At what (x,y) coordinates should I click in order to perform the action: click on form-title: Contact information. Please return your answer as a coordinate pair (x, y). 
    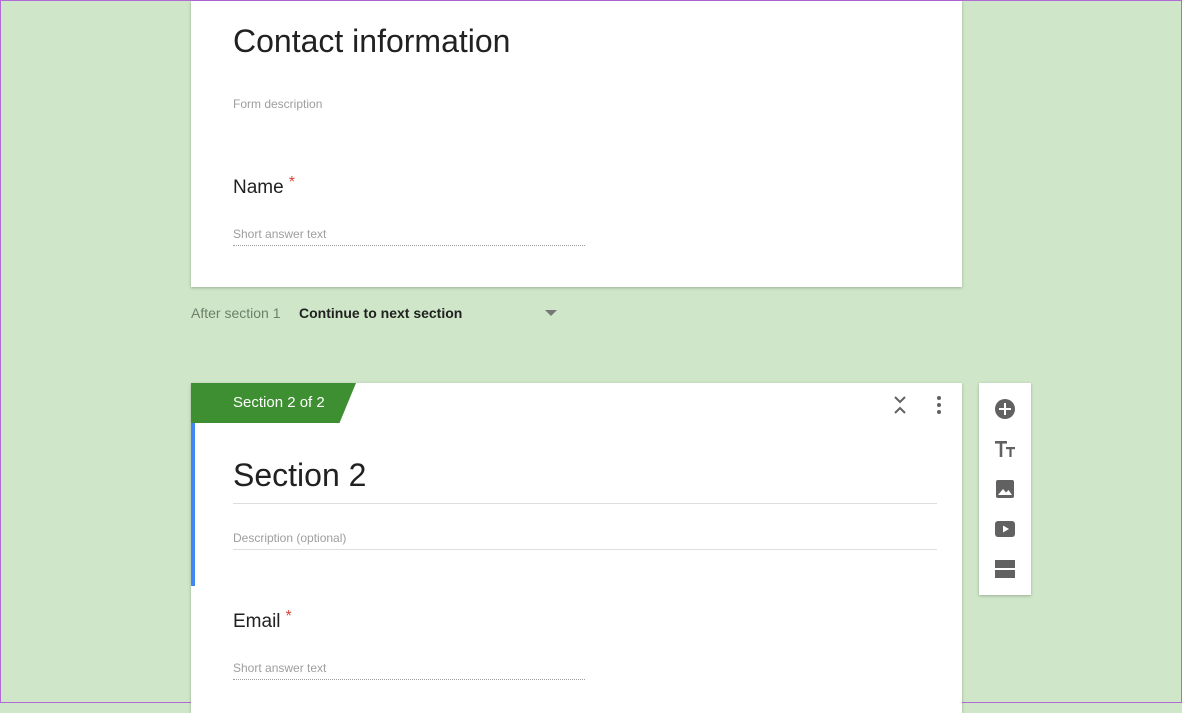
    Looking at the image, I should click on (371, 41).